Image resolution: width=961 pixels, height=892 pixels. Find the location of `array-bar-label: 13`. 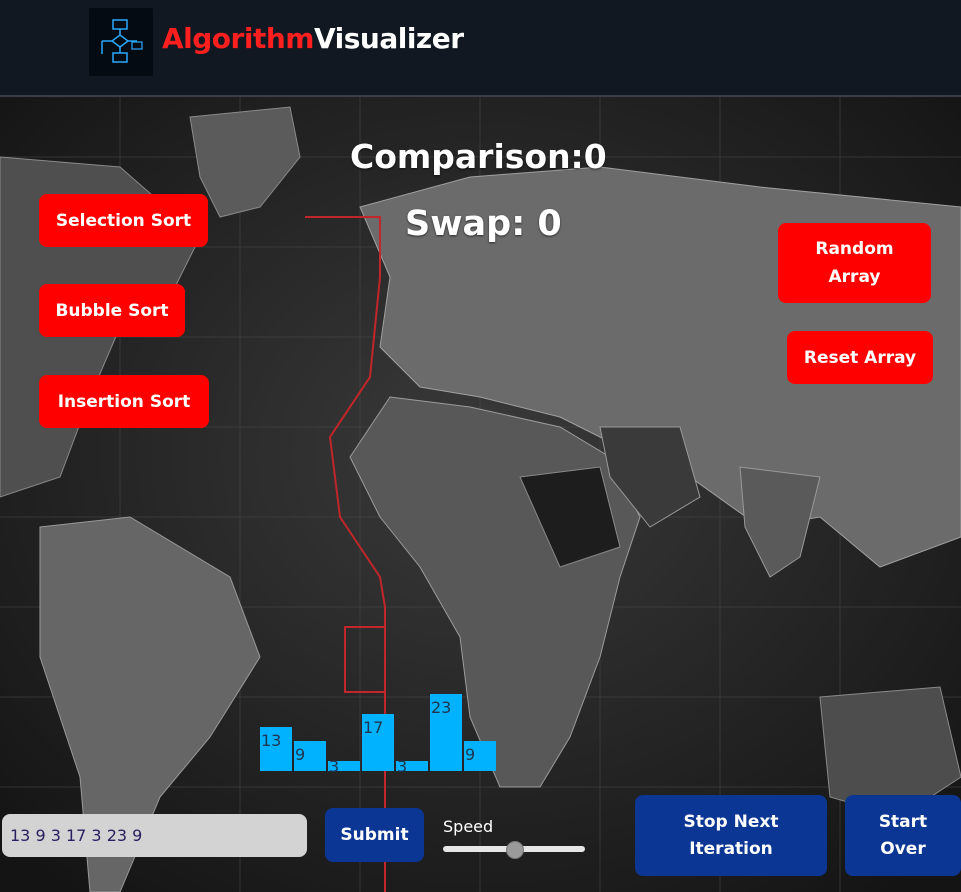

array-bar-label: 13 is located at coordinates (271, 740).